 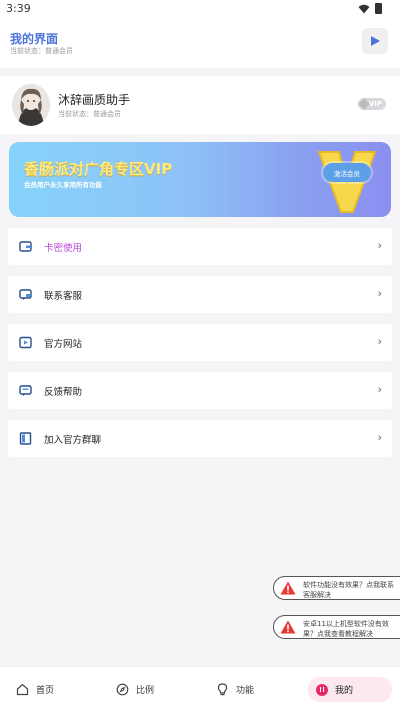 I want to click on menu-item-join-group: 加入官方群聊 ›, so click(x=200, y=438).